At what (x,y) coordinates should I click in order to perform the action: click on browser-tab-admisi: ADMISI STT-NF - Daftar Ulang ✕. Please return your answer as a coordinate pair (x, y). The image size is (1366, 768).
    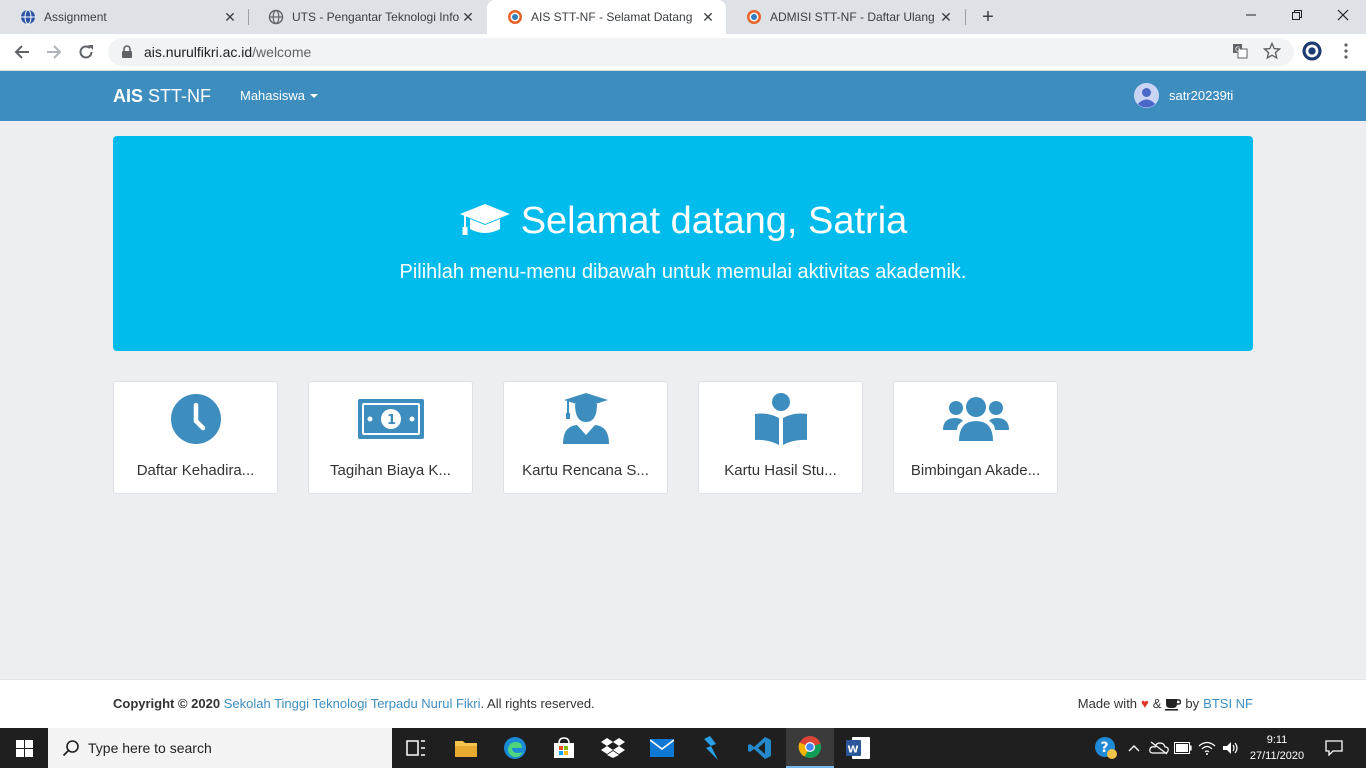
    Looking at the image, I should click on (845, 17).